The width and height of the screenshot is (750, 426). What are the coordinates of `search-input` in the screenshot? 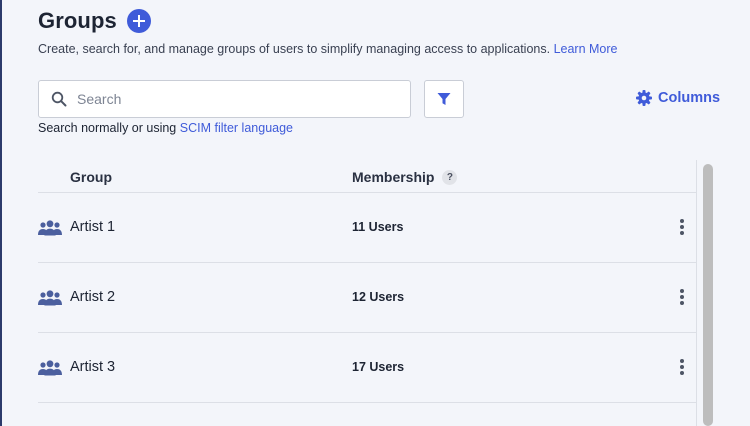 It's located at (227, 99).